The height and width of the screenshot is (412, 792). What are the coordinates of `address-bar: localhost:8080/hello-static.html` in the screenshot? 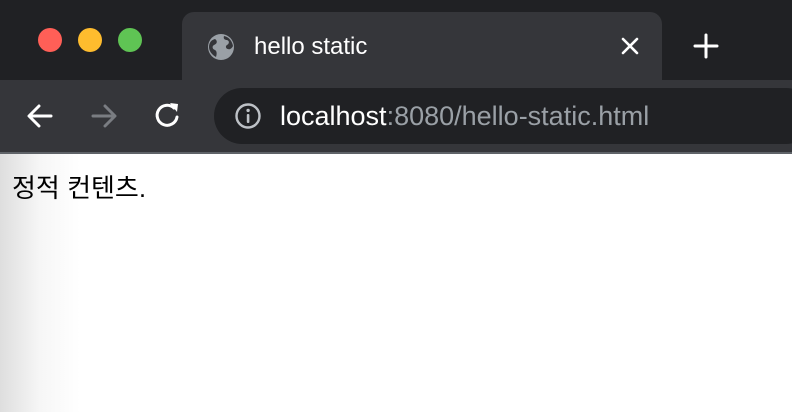 It's located at (503, 116).